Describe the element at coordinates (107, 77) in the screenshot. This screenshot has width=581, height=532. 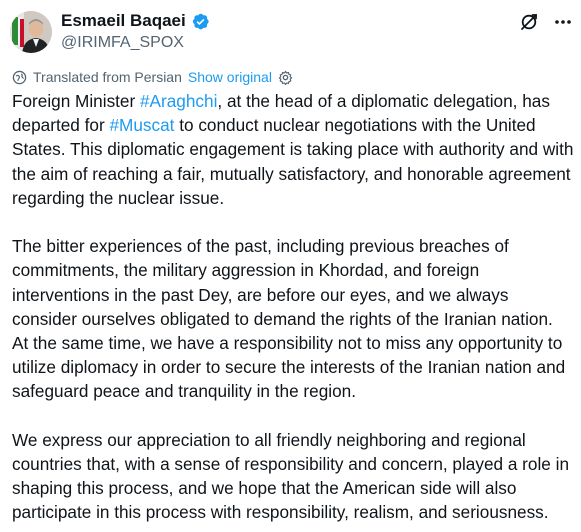
I see `translated-note: Translated from Persian` at that location.